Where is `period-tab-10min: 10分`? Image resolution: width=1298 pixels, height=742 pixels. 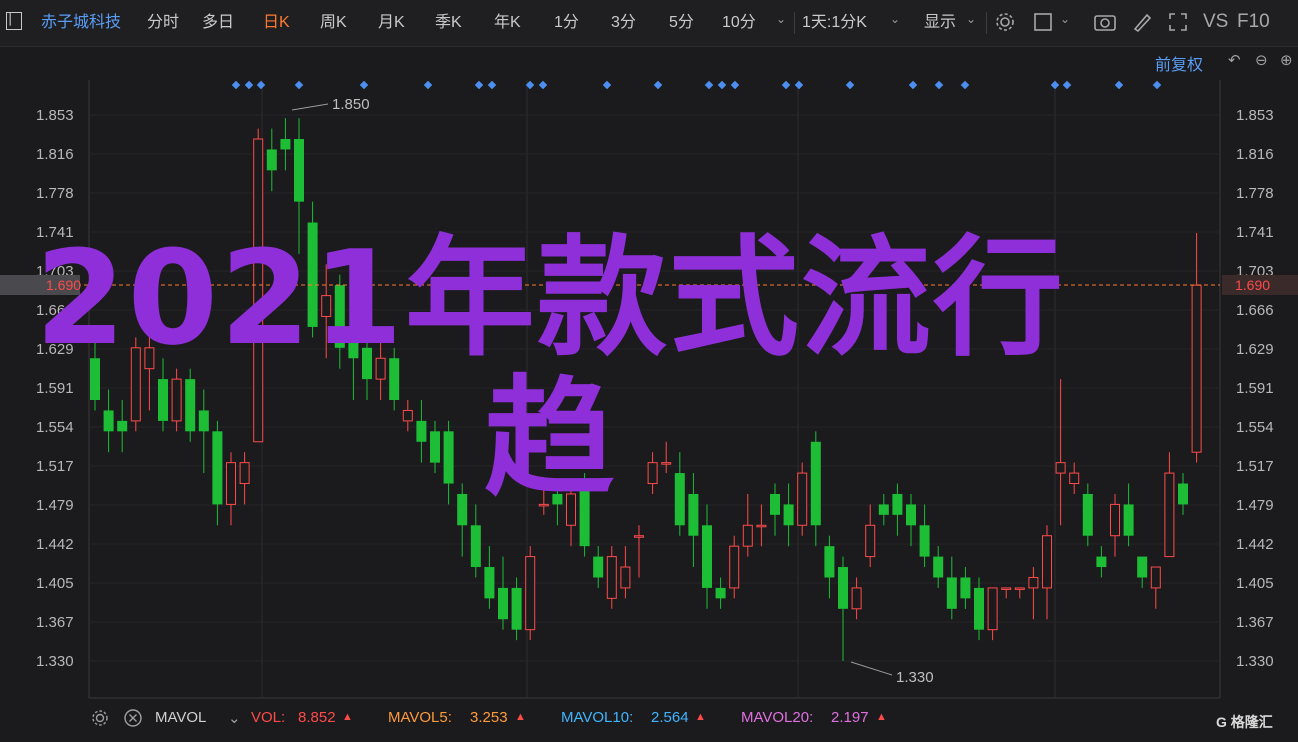
period-tab-10min: 10分 is located at coordinates (739, 23).